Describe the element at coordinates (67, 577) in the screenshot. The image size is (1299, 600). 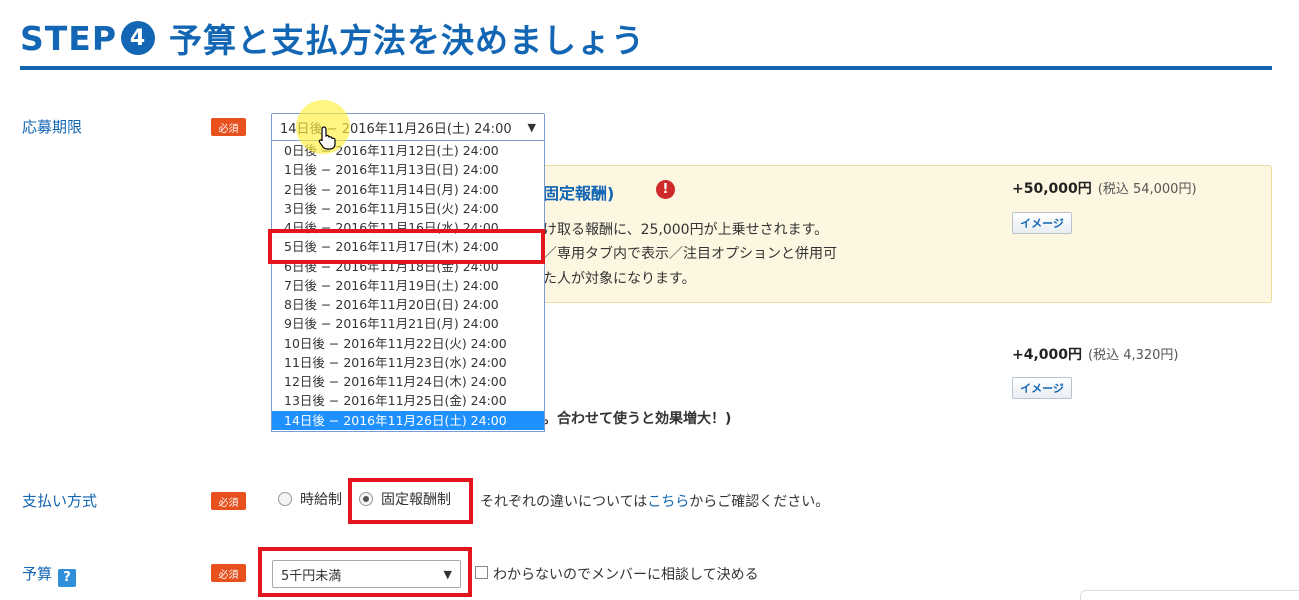
I see `help-icon: ?` at that location.